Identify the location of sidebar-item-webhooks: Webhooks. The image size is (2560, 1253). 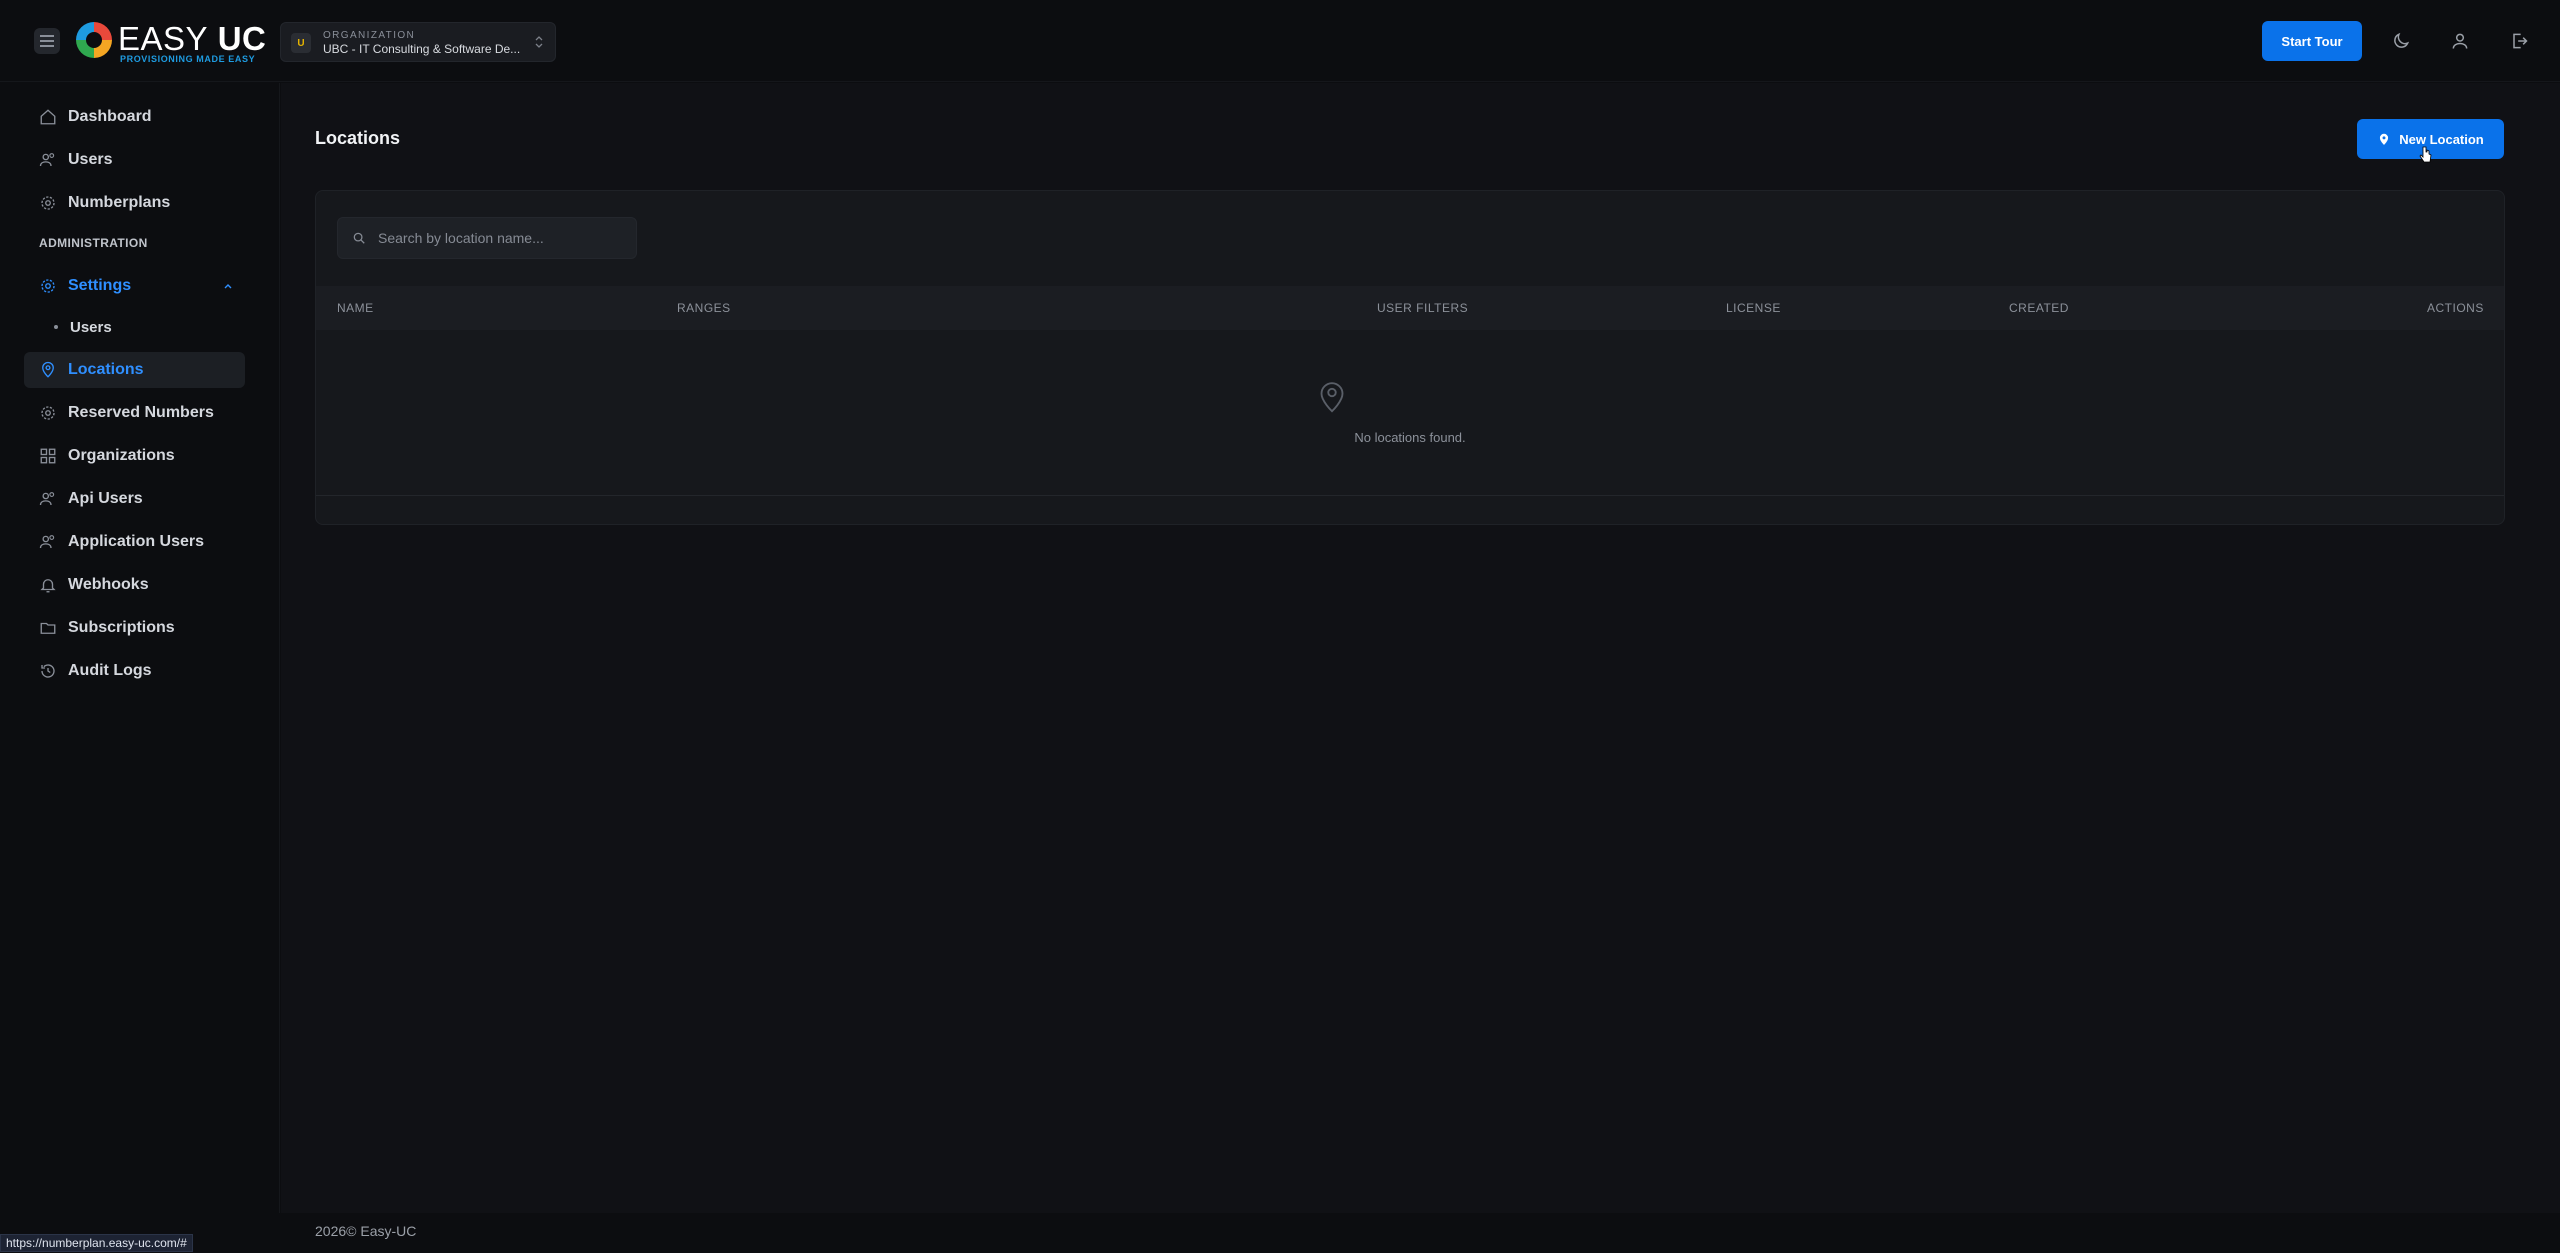
(134, 585).